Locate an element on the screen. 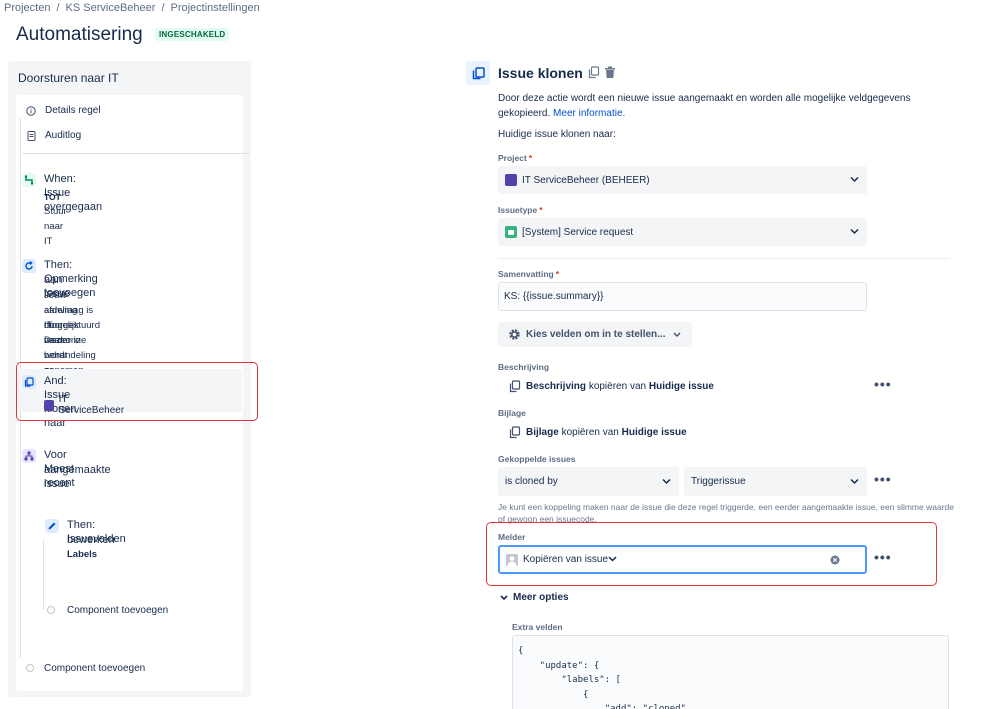 The width and height of the screenshot is (999, 709). highlight-clone-step is located at coordinates (137, 391).